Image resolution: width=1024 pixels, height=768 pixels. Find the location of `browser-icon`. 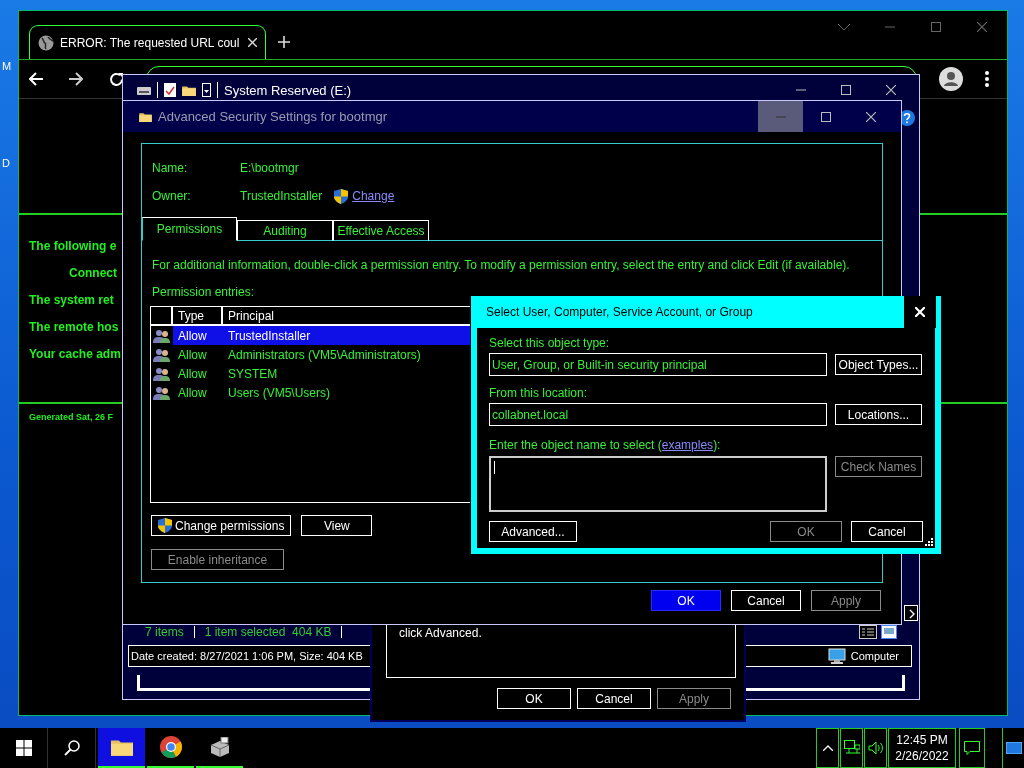

browser-icon is located at coordinates (170, 747).